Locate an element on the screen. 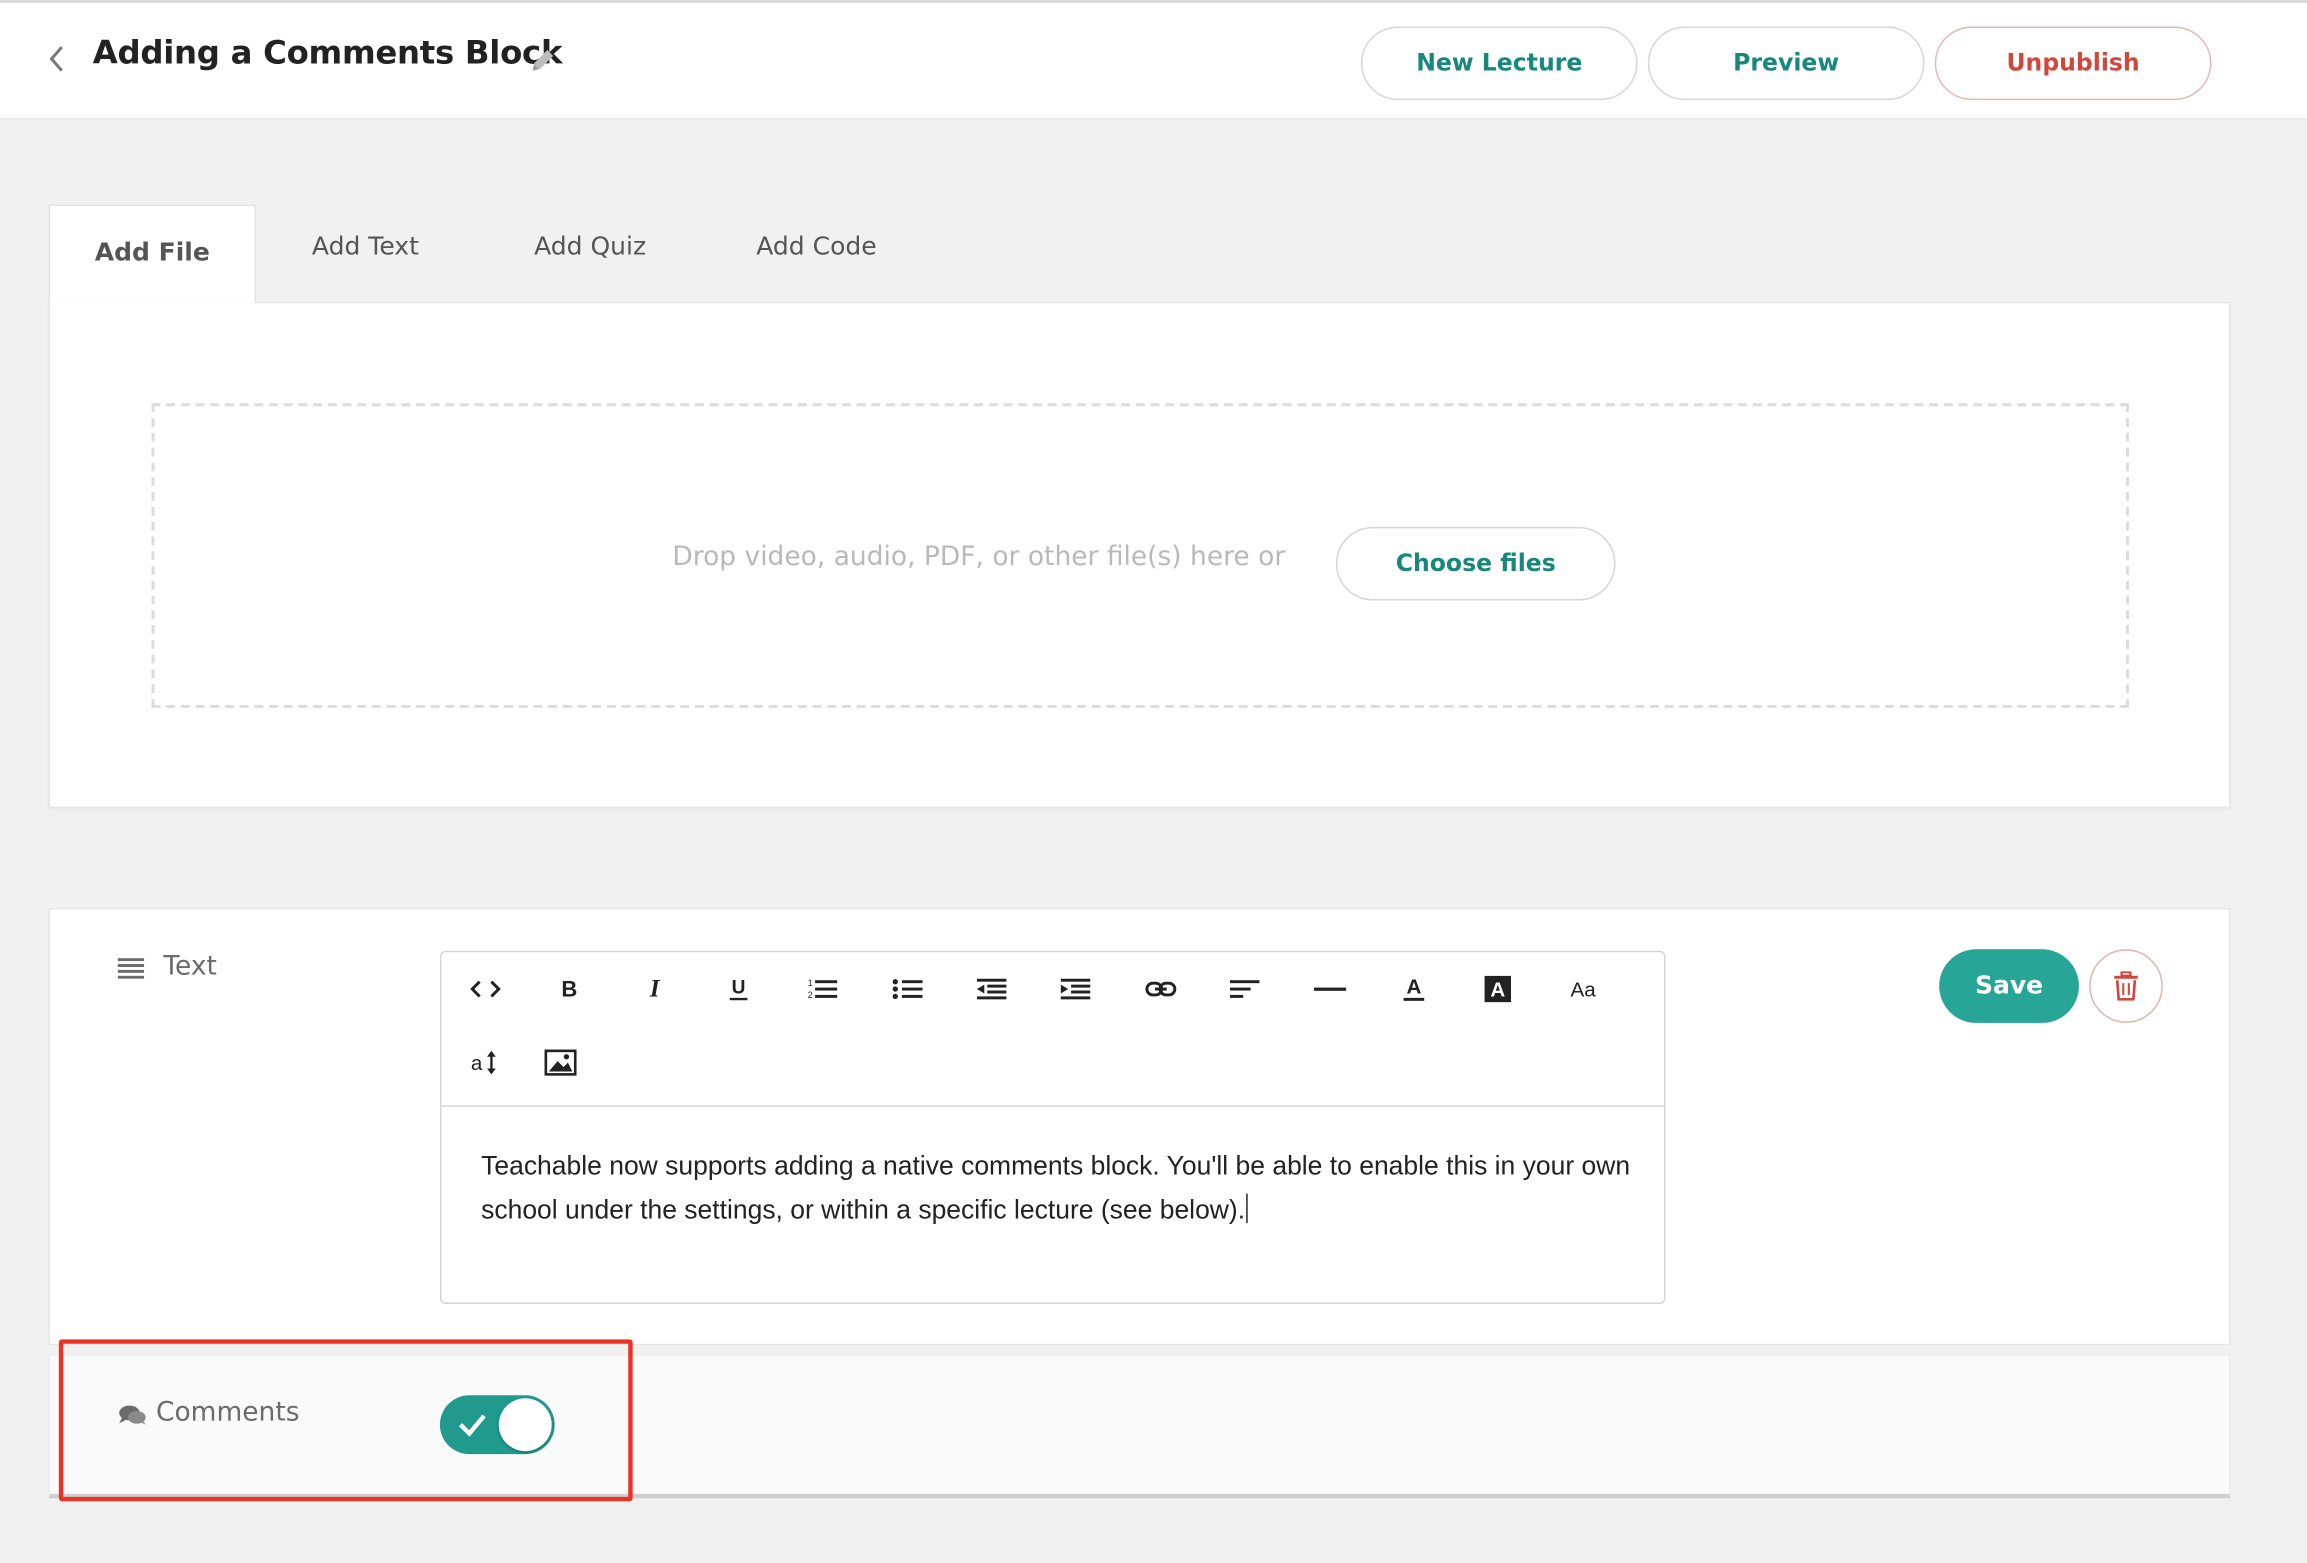  background-color-icon: A is located at coordinates (1497, 989).